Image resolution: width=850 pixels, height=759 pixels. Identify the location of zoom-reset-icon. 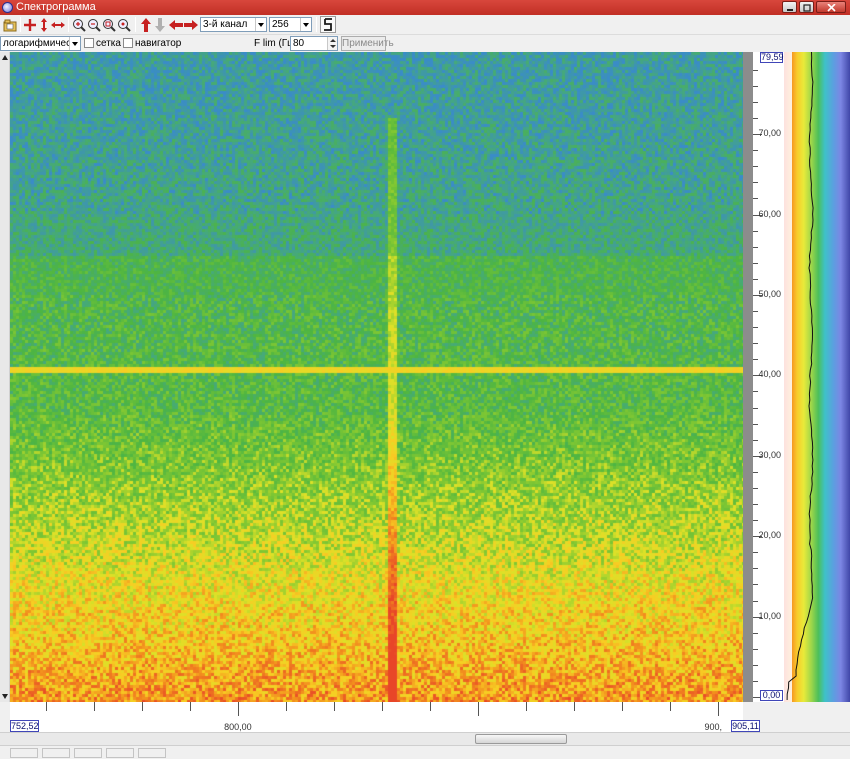
(124, 25).